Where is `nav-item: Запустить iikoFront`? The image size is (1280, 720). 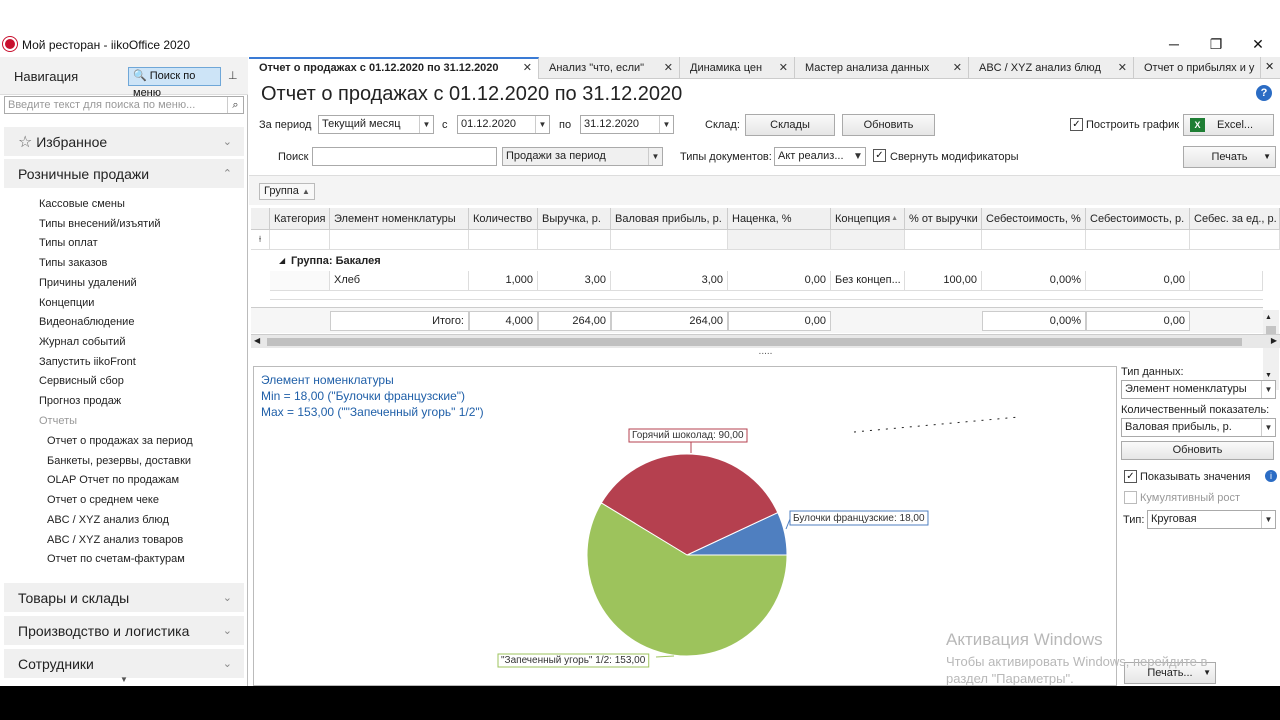 nav-item: Запустить iikoFront is located at coordinates (87, 362).